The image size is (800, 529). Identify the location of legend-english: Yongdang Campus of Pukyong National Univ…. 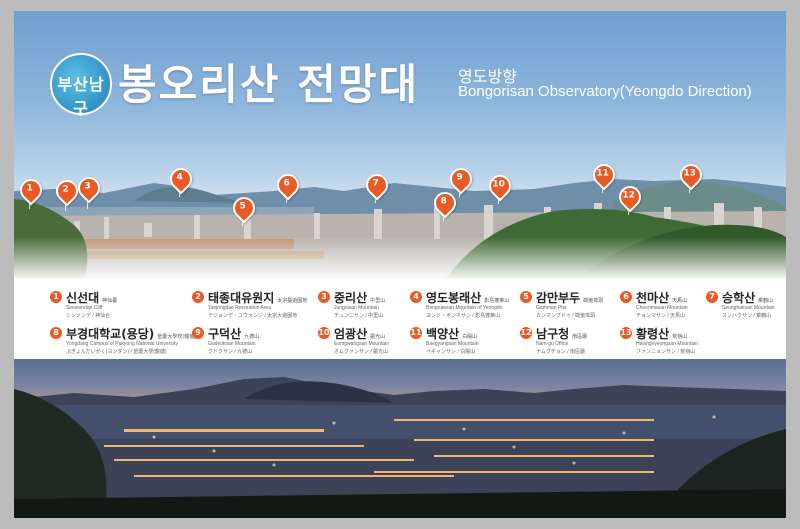
(122, 344).